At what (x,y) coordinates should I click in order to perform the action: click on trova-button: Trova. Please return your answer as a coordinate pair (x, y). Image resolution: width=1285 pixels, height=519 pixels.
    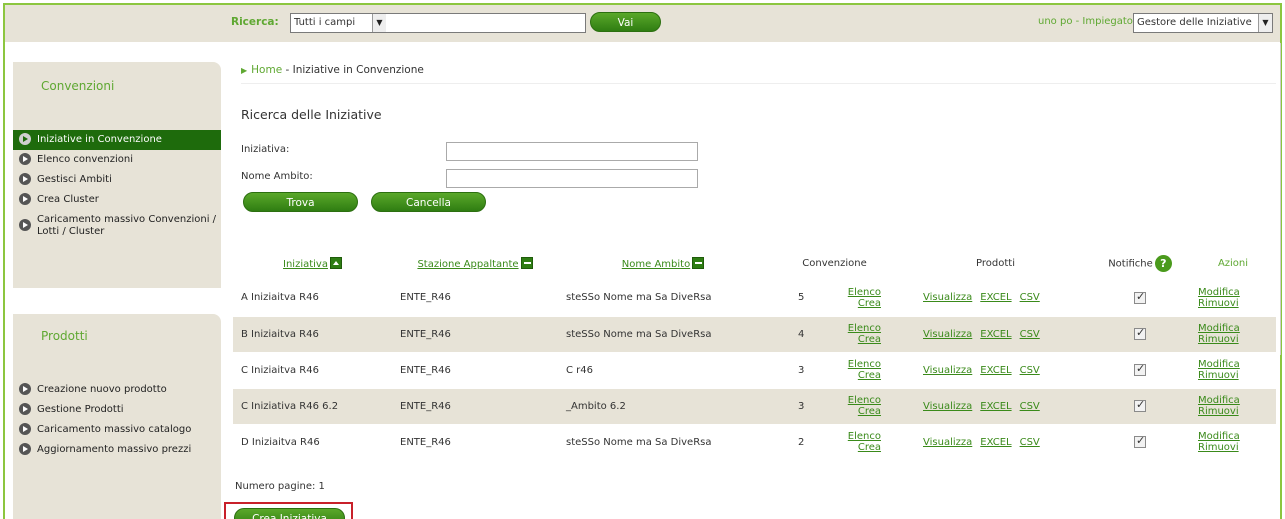
    Looking at the image, I should click on (300, 202).